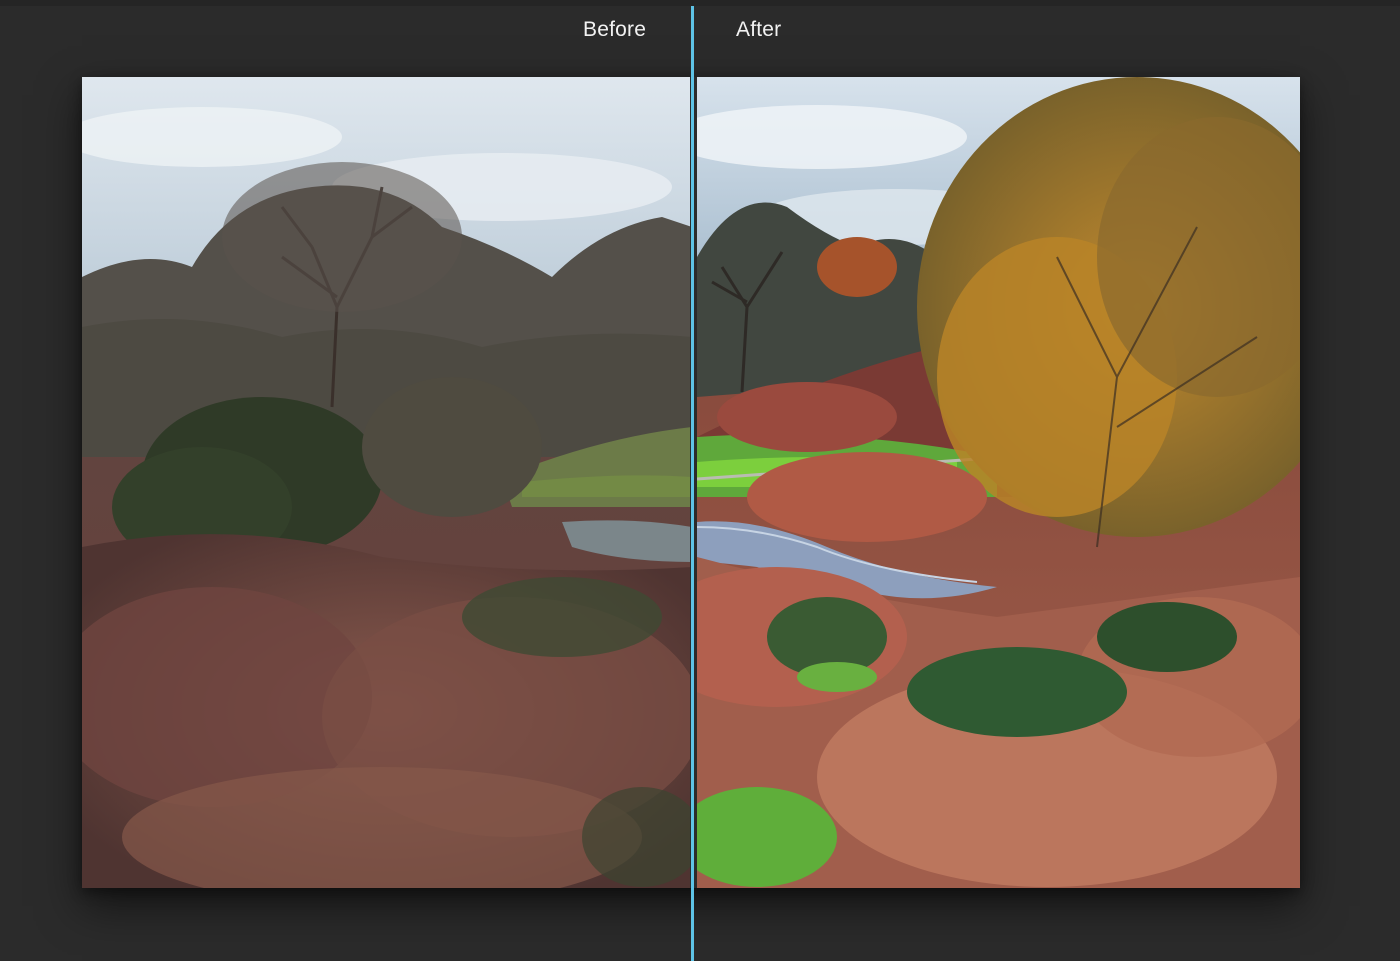 The height and width of the screenshot is (961, 1400). Describe the element at coordinates (759, 29) in the screenshot. I see `after-label: After` at that location.